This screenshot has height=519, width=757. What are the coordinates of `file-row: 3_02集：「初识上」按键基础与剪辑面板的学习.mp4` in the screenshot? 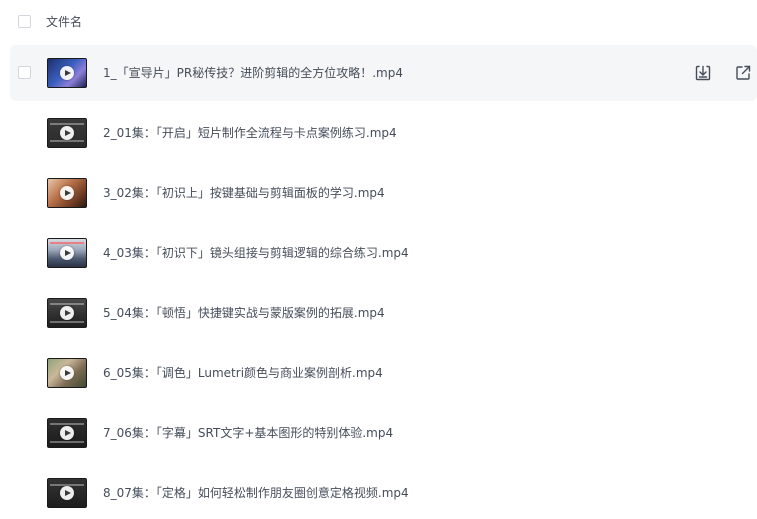 It's located at (383, 193).